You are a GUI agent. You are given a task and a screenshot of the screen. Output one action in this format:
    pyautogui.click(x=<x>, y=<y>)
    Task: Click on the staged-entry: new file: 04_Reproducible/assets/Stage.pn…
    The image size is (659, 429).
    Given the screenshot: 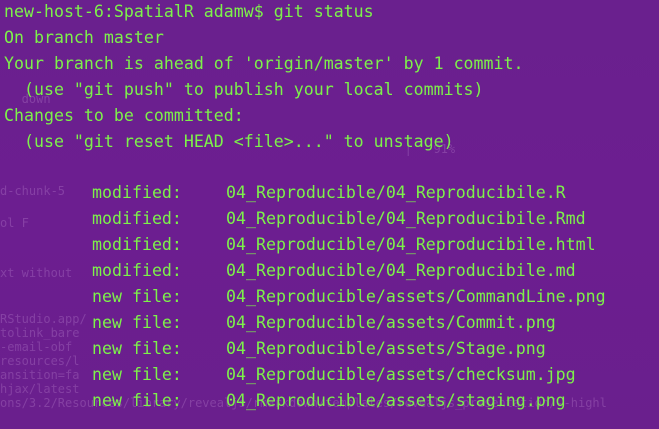 What is the action you would take?
    pyautogui.click(x=319, y=349)
    